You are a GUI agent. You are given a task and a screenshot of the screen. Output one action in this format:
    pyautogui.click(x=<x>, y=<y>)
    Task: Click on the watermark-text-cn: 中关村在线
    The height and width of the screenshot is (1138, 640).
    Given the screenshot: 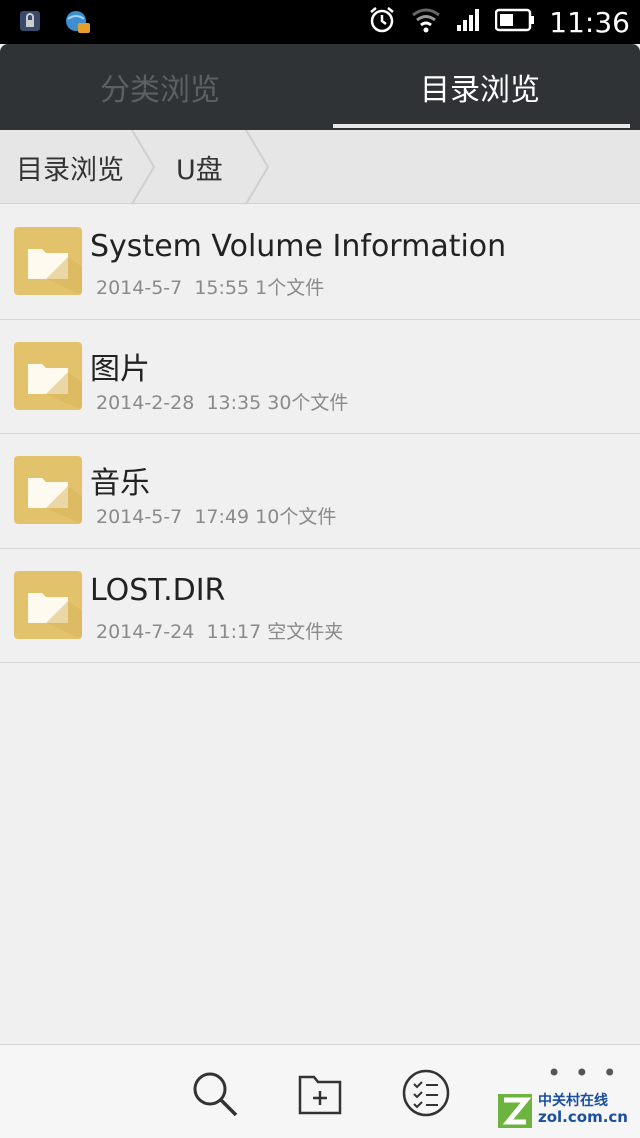 What is the action you would take?
    pyautogui.click(x=573, y=1101)
    